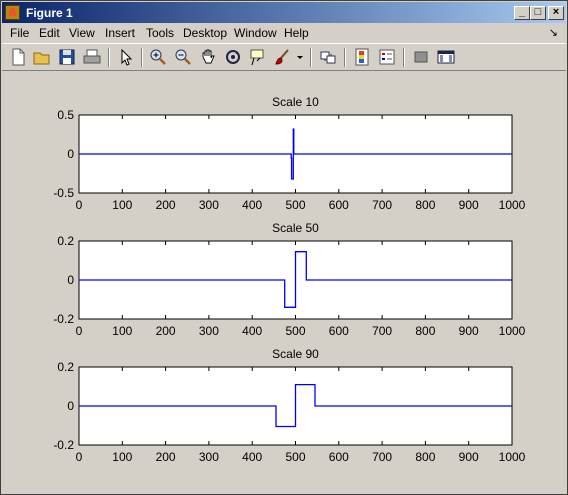  What do you see at coordinates (65, 115) in the screenshot?
I see `y-tick-label: 0.5` at bounding box center [65, 115].